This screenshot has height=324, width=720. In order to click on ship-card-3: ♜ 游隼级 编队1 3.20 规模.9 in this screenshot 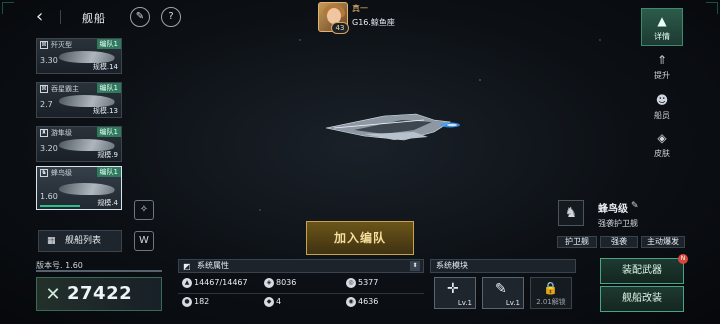, I will do `click(79, 144)`.